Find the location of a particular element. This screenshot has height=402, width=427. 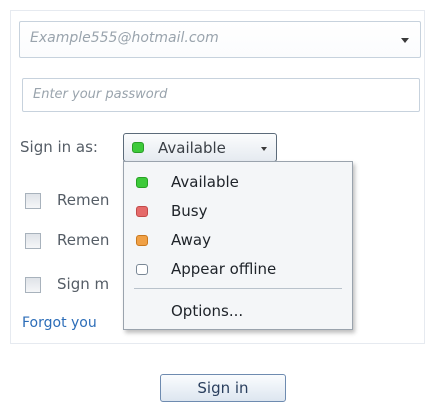

menu-item-label: Busy is located at coordinates (189, 211).